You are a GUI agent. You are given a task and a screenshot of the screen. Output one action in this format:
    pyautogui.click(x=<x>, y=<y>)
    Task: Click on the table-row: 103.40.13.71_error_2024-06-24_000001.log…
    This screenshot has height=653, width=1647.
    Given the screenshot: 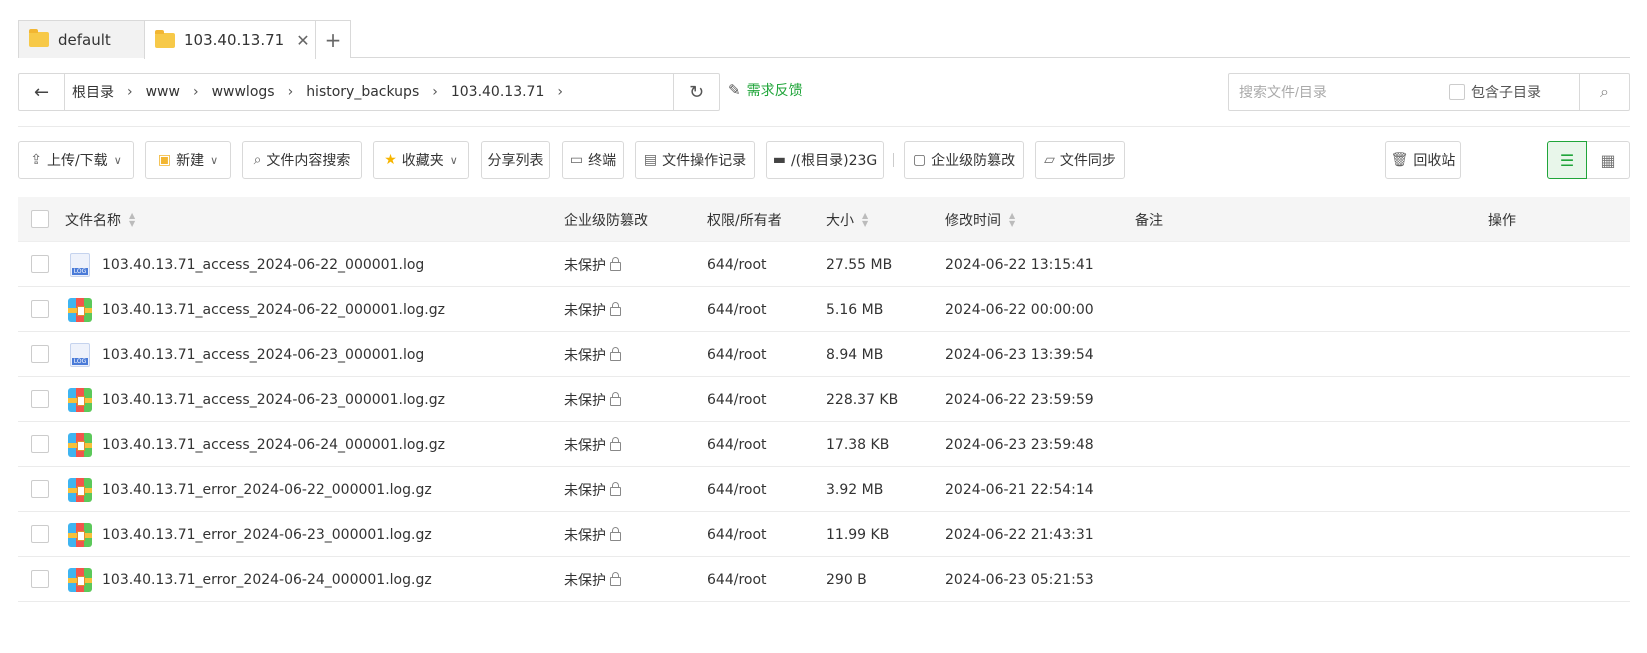 What is the action you would take?
    pyautogui.click(x=824, y=579)
    